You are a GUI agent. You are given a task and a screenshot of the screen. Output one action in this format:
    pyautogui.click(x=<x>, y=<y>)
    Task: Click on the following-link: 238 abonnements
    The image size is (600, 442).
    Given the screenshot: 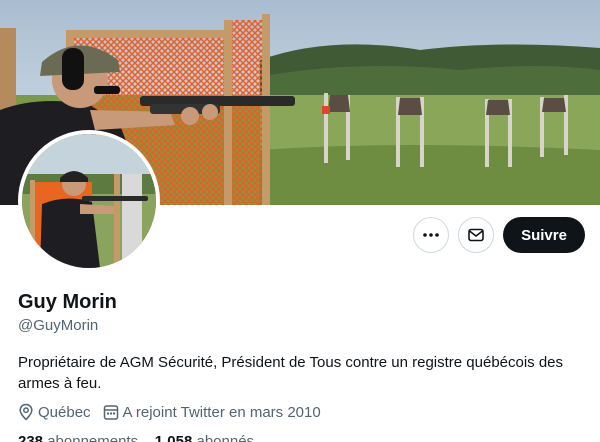 What is the action you would take?
    pyautogui.click(x=78, y=437)
    